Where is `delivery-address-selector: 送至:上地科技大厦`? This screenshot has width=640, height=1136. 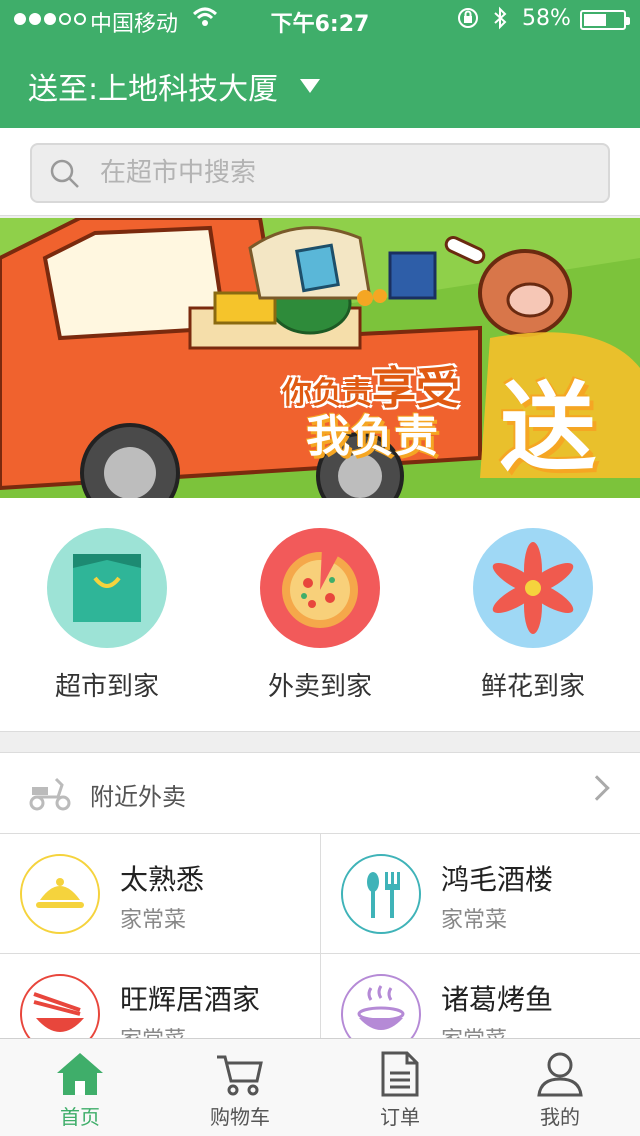 delivery-address-selector: 送至:上地科技大厦 is located at coordinates (174, 86).